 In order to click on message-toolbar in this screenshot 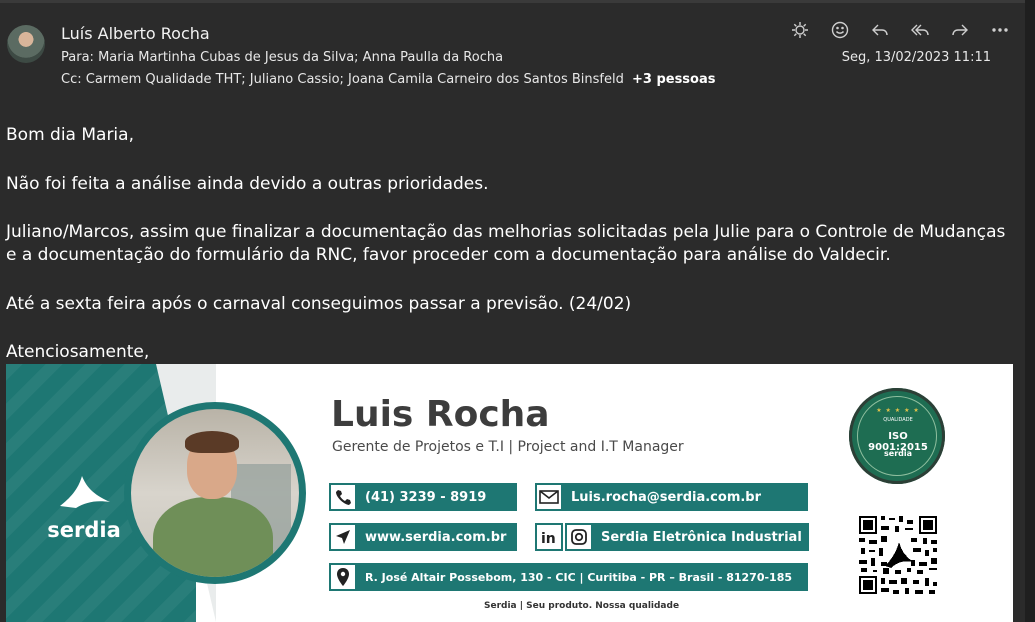, I will do `click(900, 30)`.